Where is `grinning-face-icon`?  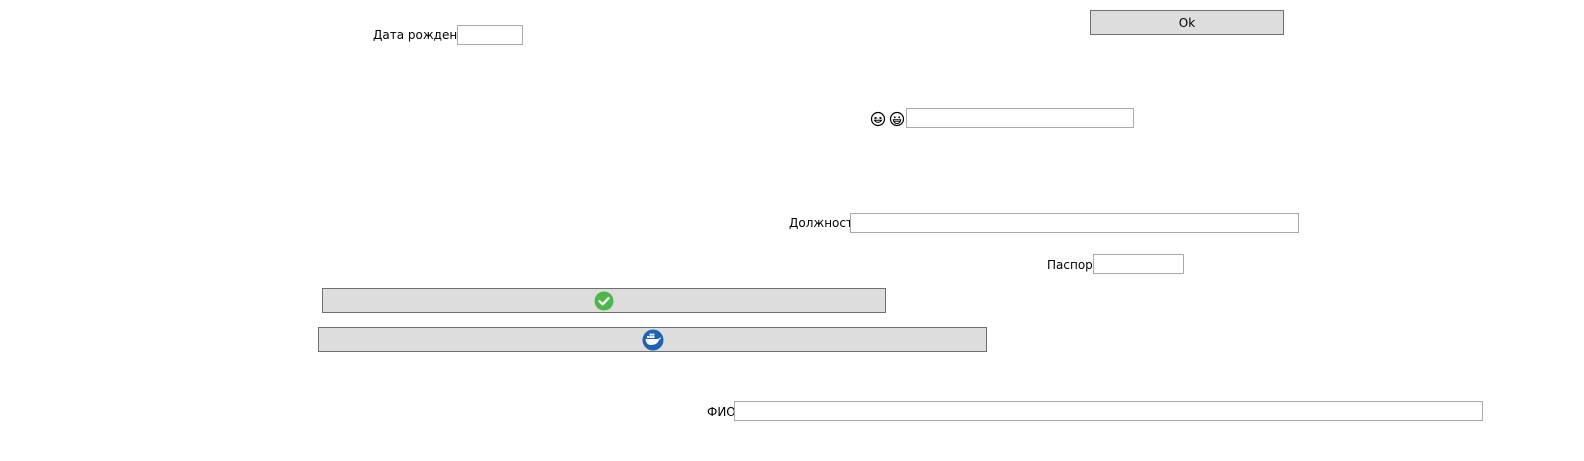 grinning-face-icon is located at coordinates (897, 119).